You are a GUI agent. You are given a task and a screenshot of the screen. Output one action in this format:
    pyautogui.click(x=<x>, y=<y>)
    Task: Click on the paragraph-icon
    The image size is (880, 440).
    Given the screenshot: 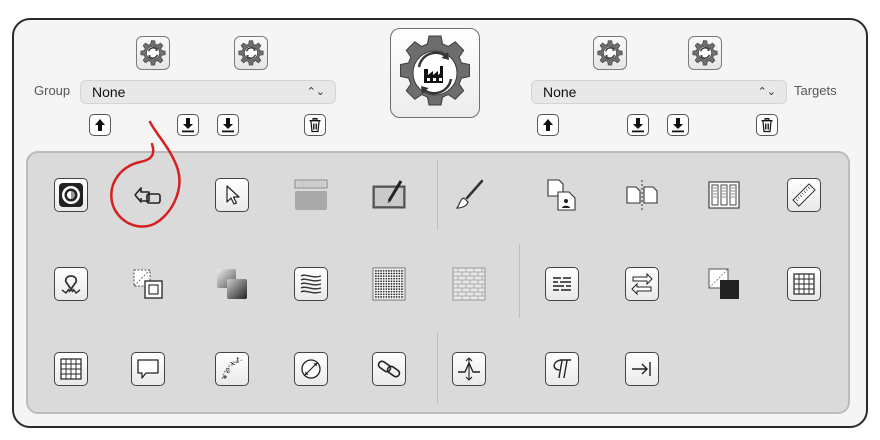 What is the action you would take?
    pyautogui.click(x=562, y=368)
    